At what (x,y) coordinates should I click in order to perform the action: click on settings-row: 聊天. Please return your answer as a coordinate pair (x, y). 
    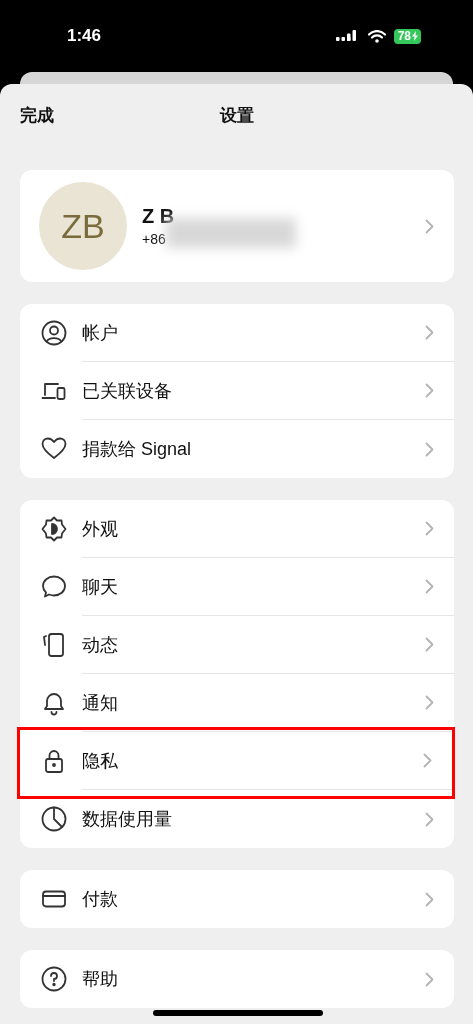
    Looking at the image, I should click on (237, 587).